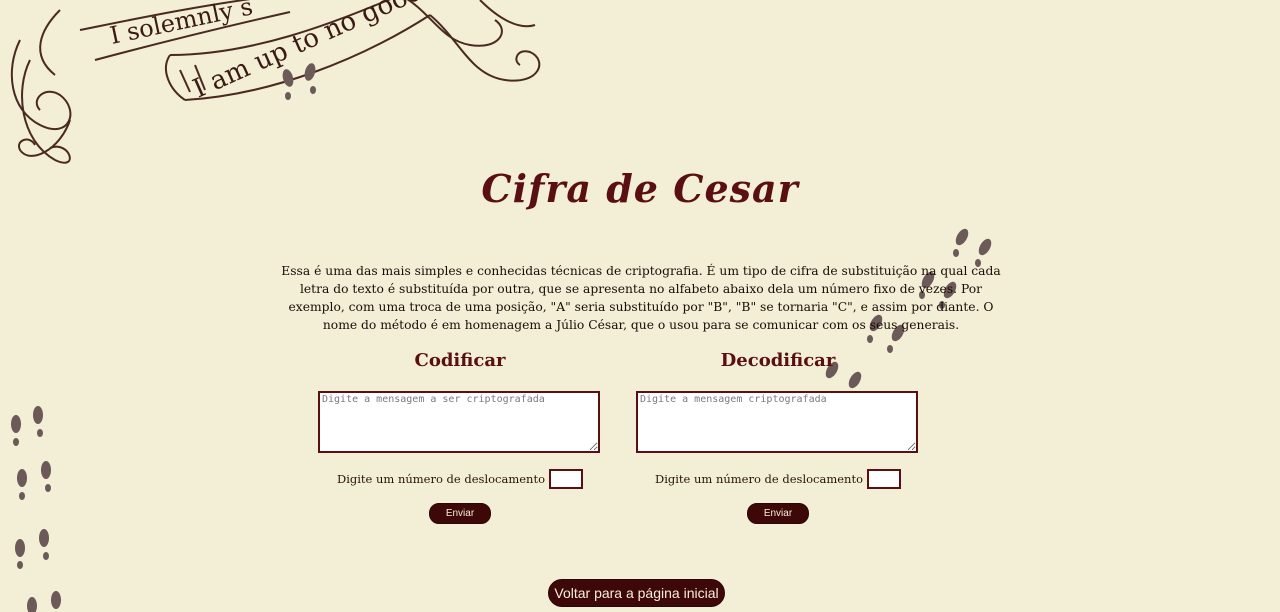  I want to click on encode-heading: Codificar, so click(460, 360).